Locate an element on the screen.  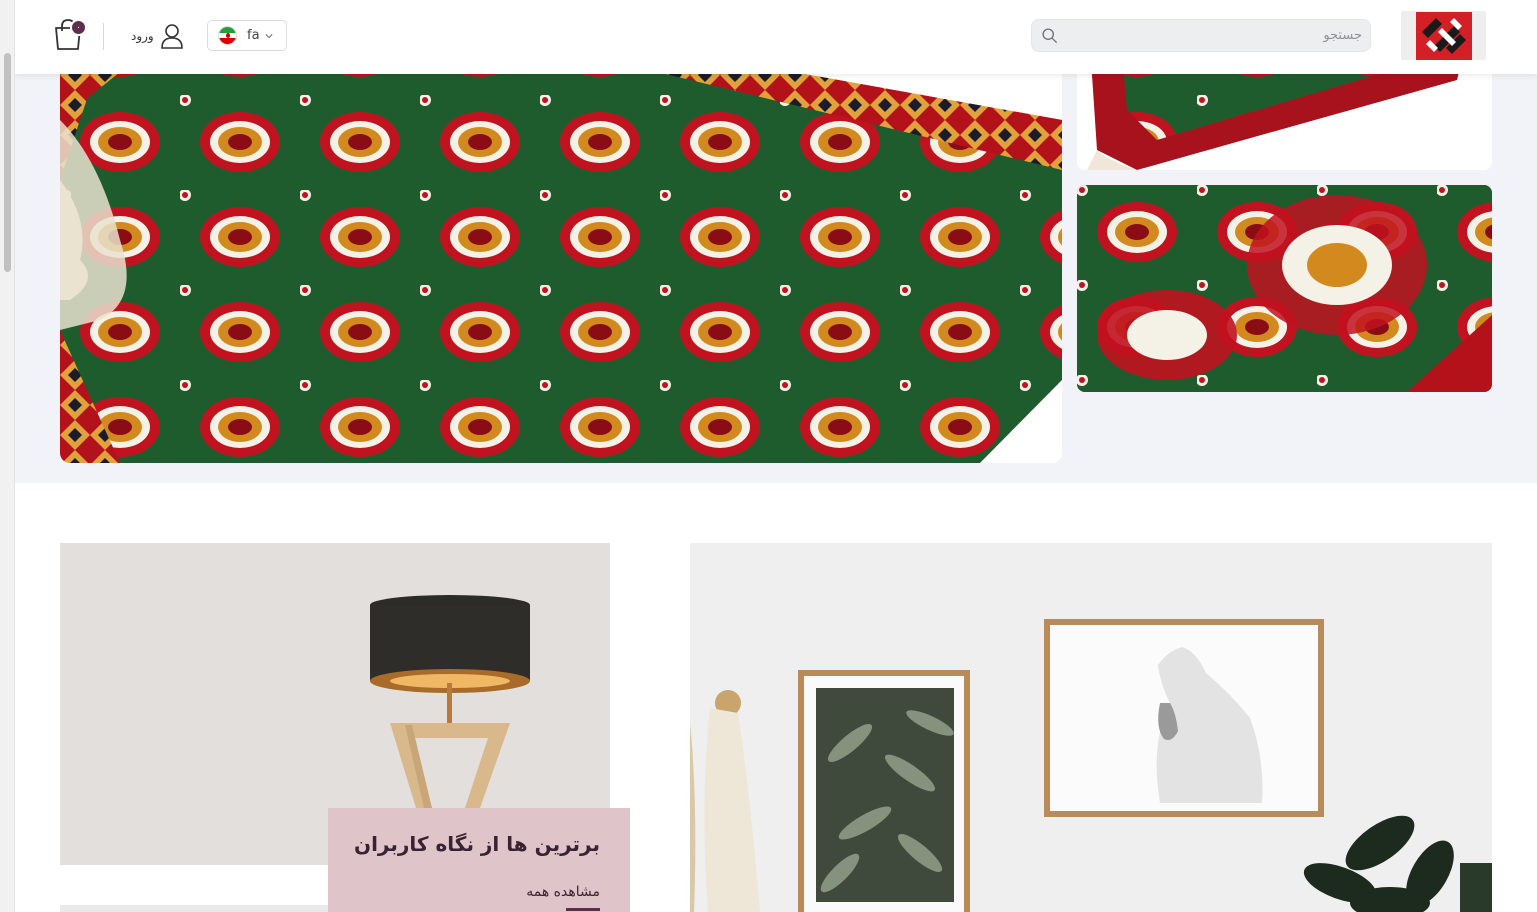
language-selector: fa is located at coordinates (247, 35).